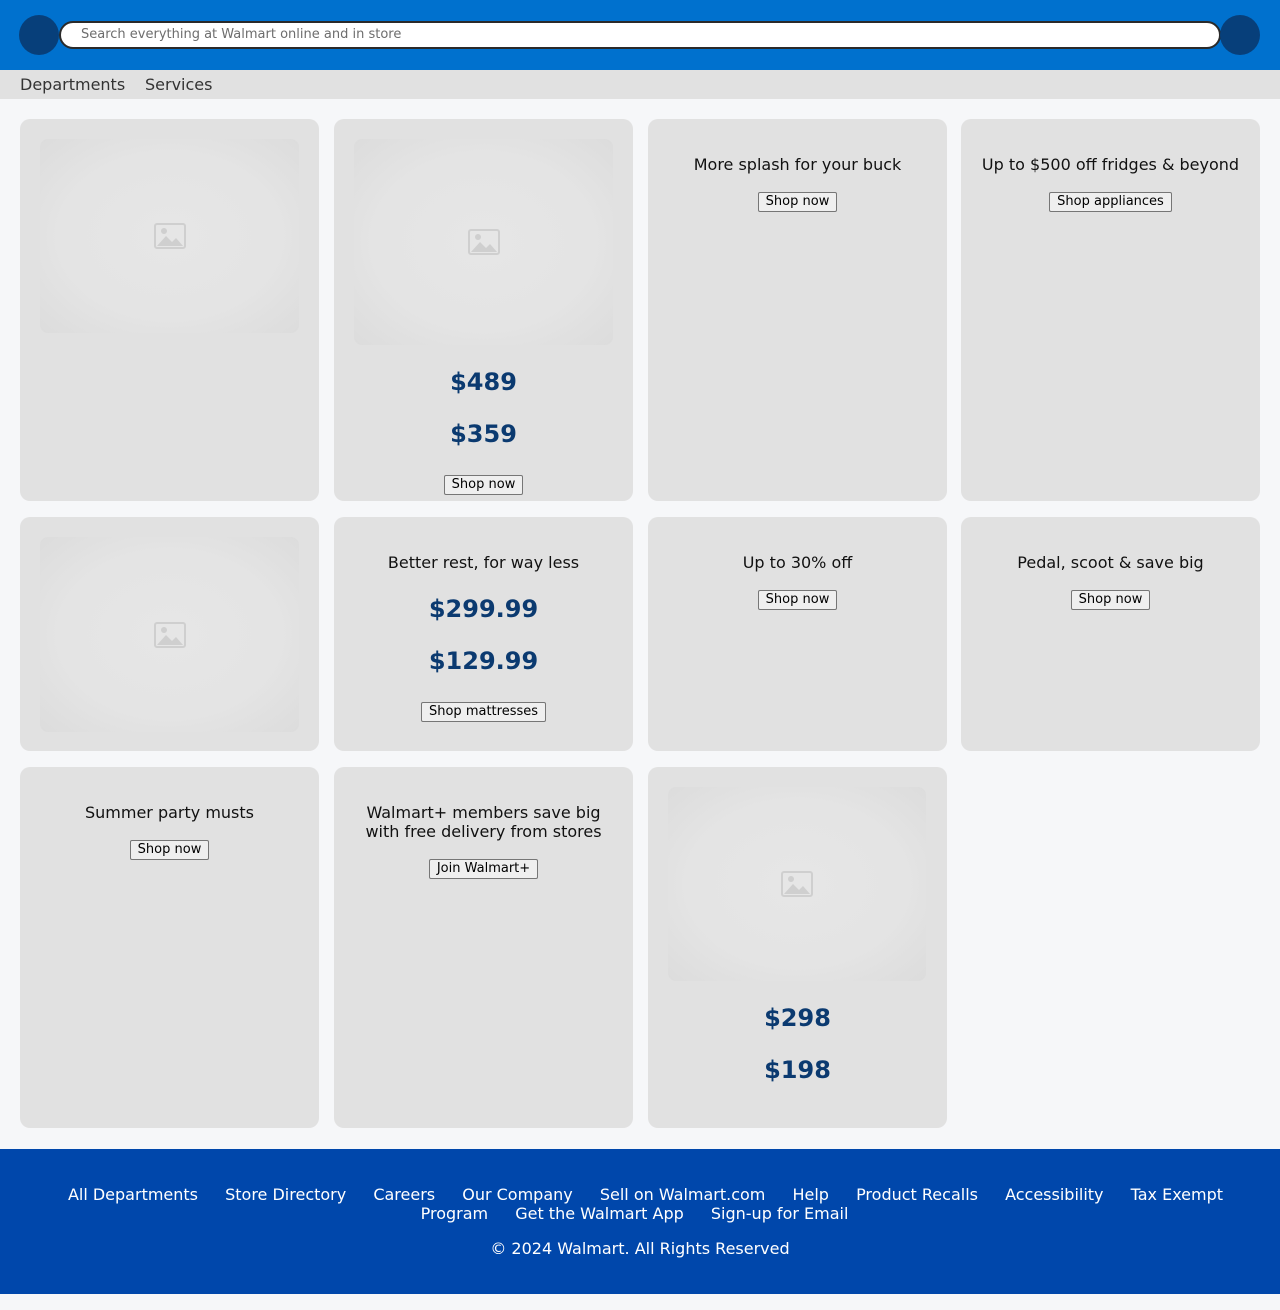 This screenshot has height=1310, width=1280. Describe the element at coordinates (483, 382) in the screenshot. I see `current-price: $489` at that location.